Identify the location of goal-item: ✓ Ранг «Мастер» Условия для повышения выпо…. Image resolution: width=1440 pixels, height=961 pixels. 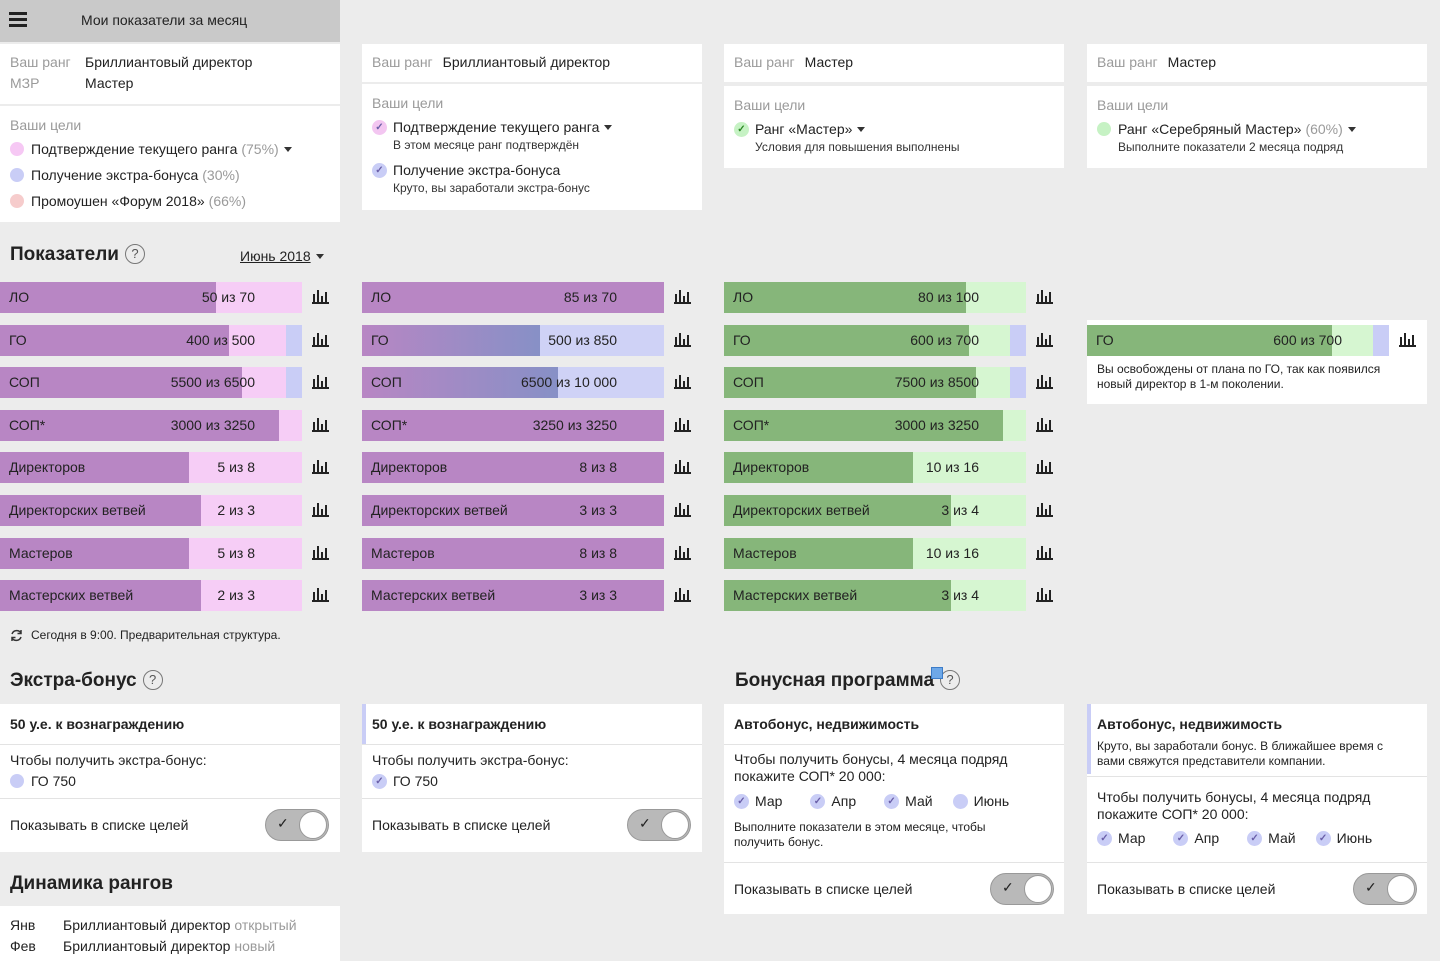
(894, 136).